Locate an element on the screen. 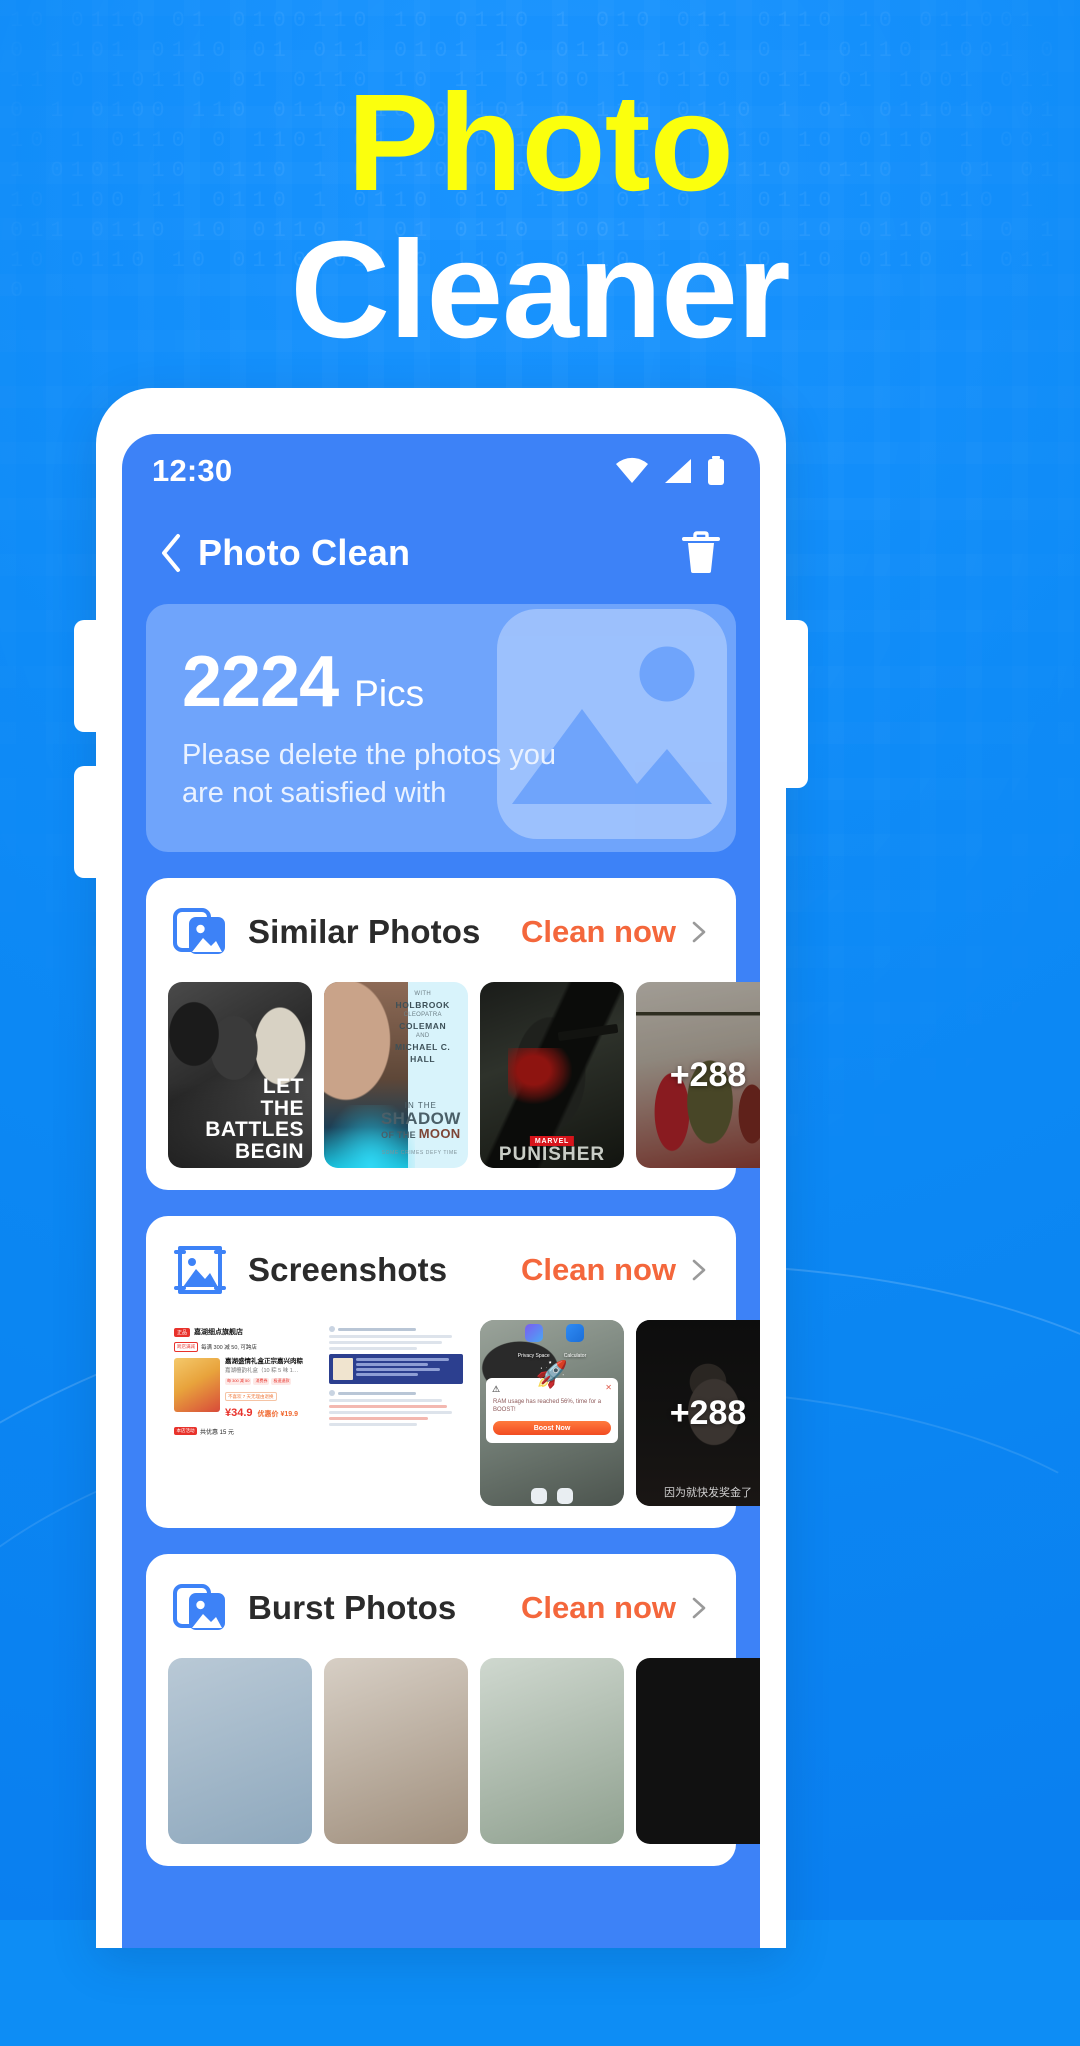 This screenshot has width=1080, height=2046. poster-title: LET THE BATTLES BEGIN is located at coordinates (254, 1119).